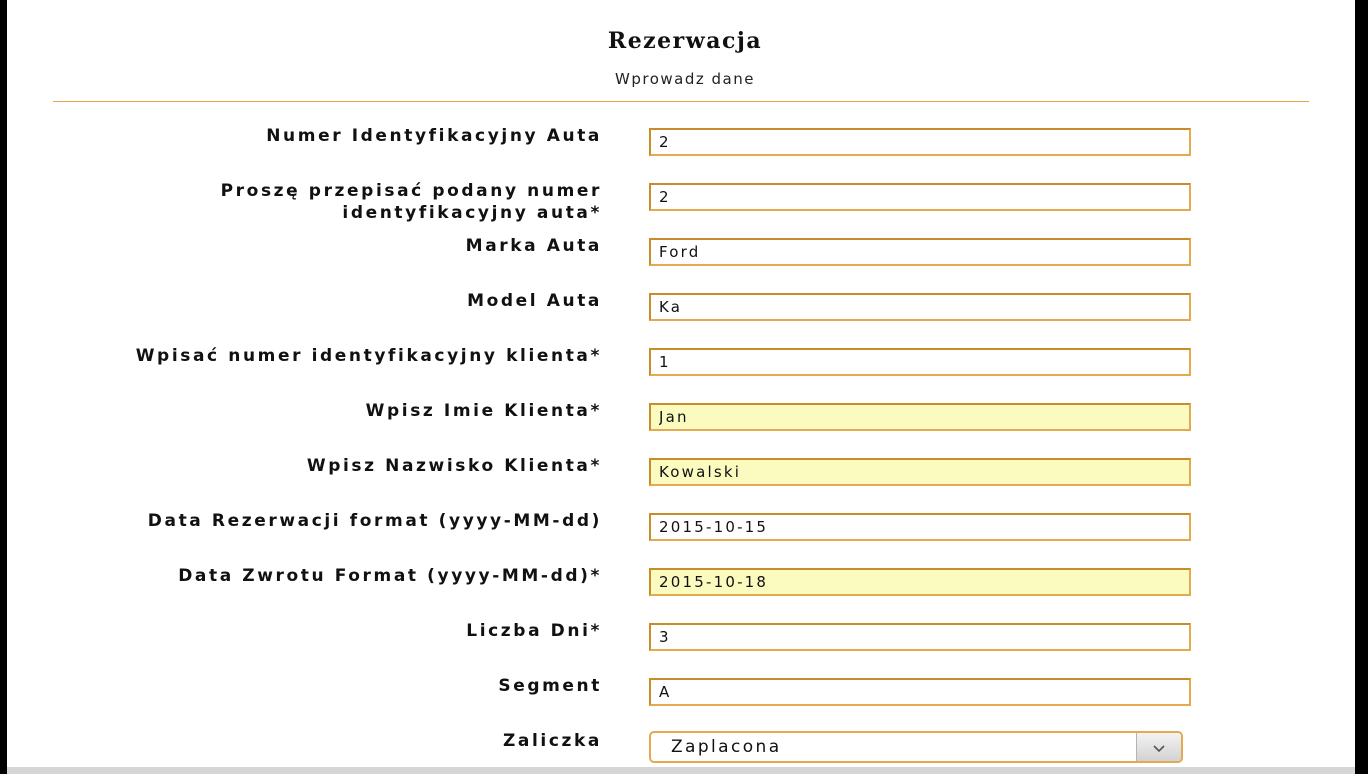  What do you see at coordinates (920, 637) in the screenshot?
I see `days-count-input` at bounding box center [920, 637].